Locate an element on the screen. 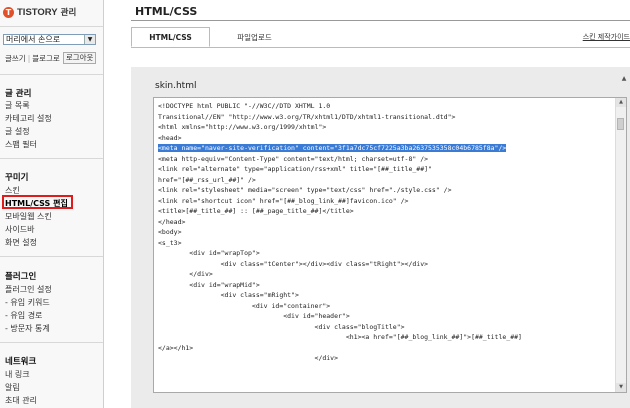 This screenshot has height=408, width=630. tab-bar: HTML/CSS 파일업로드 스킨 제작가이드 is located at coordinates (380, 37).